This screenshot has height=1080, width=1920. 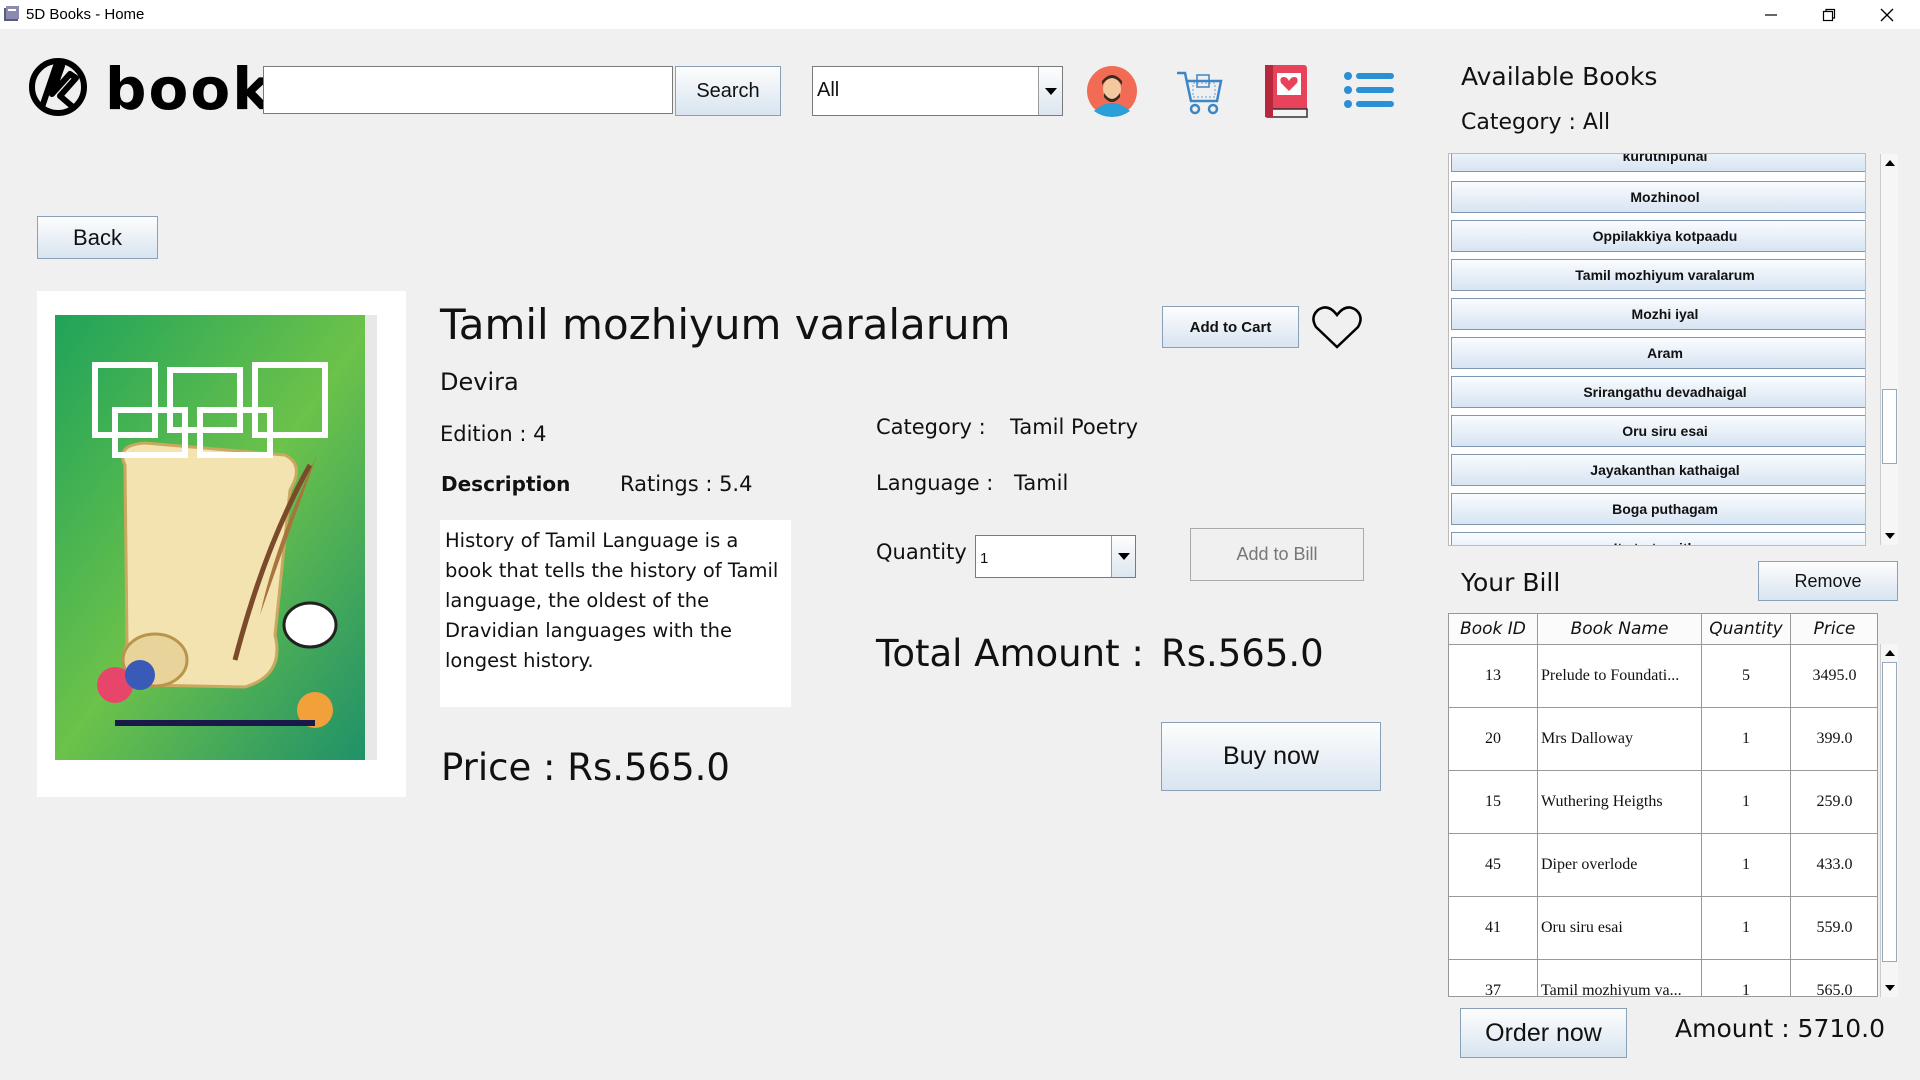 I want to click on restore-icon, so click(x=1829, y=14).